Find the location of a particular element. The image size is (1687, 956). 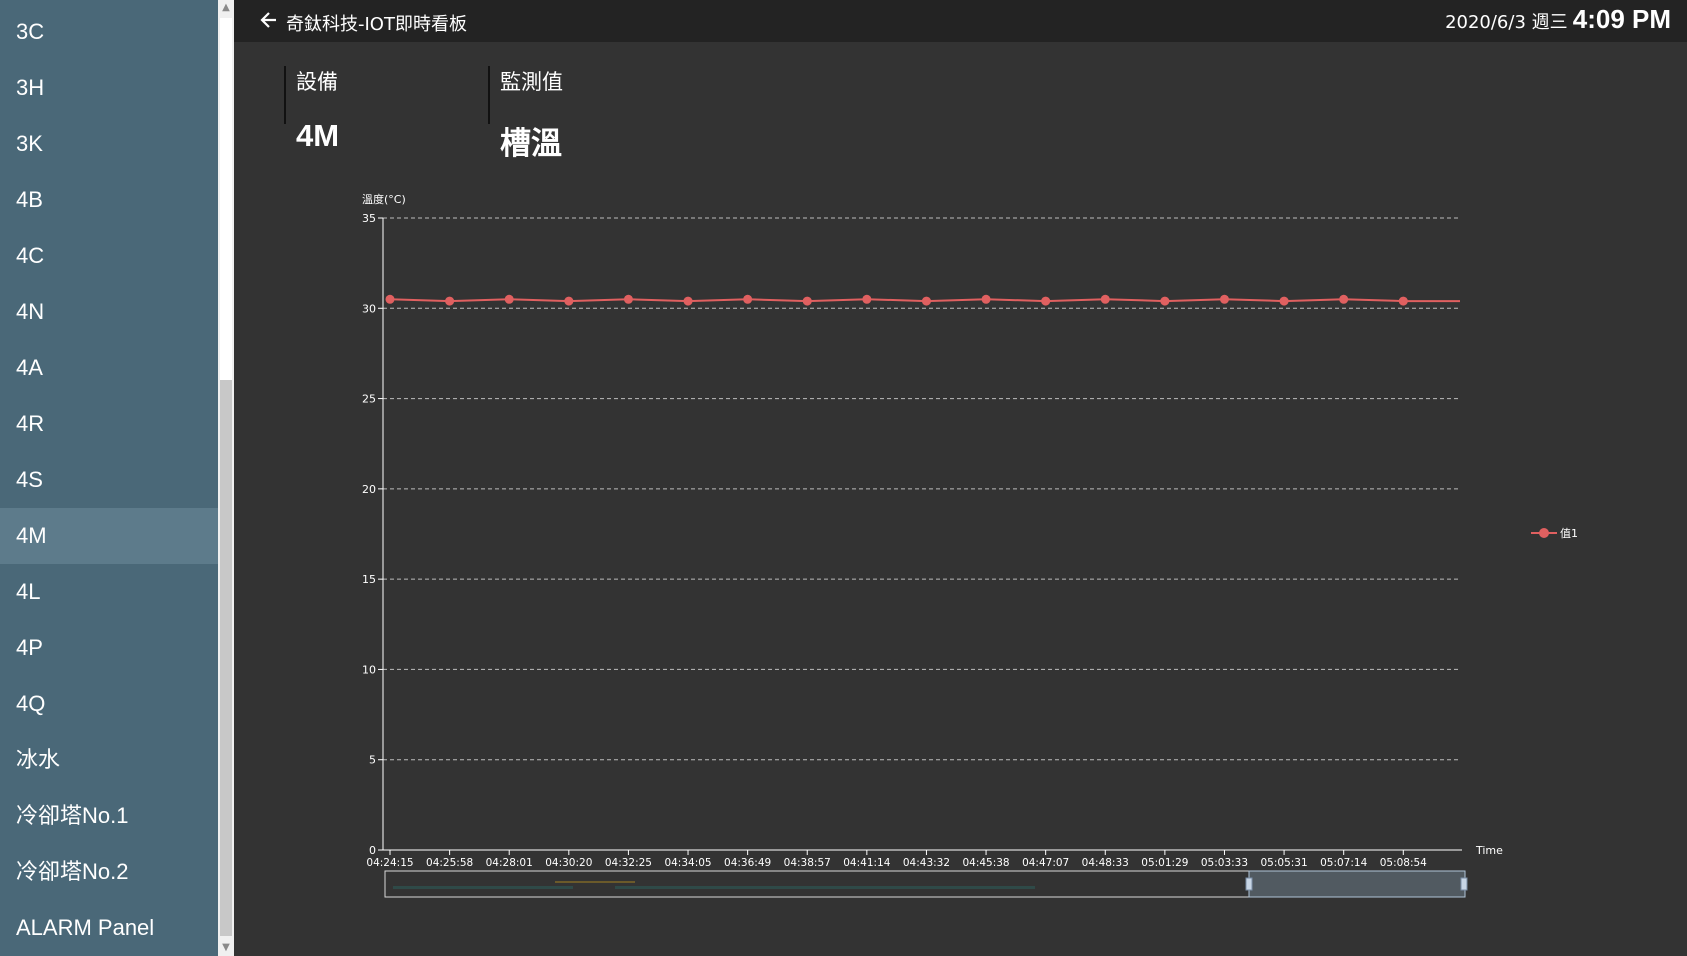

x-tick-label: 04:48:33 is located at coordinates (1105, 863).